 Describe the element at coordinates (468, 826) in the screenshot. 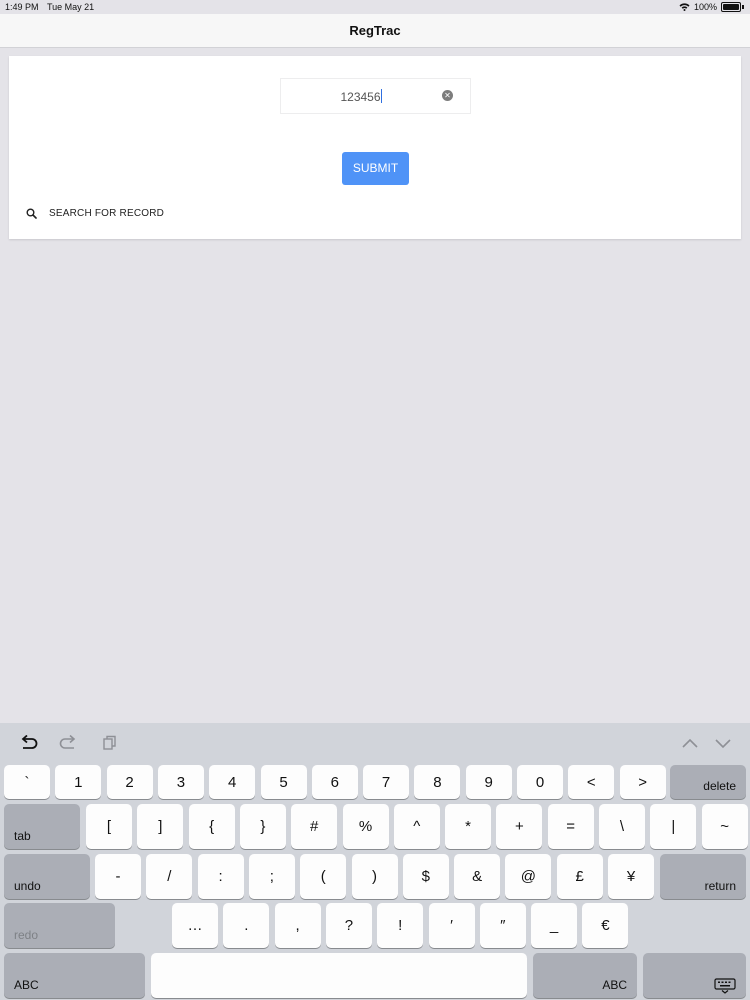

I see `key-row2-7: *` at that location.